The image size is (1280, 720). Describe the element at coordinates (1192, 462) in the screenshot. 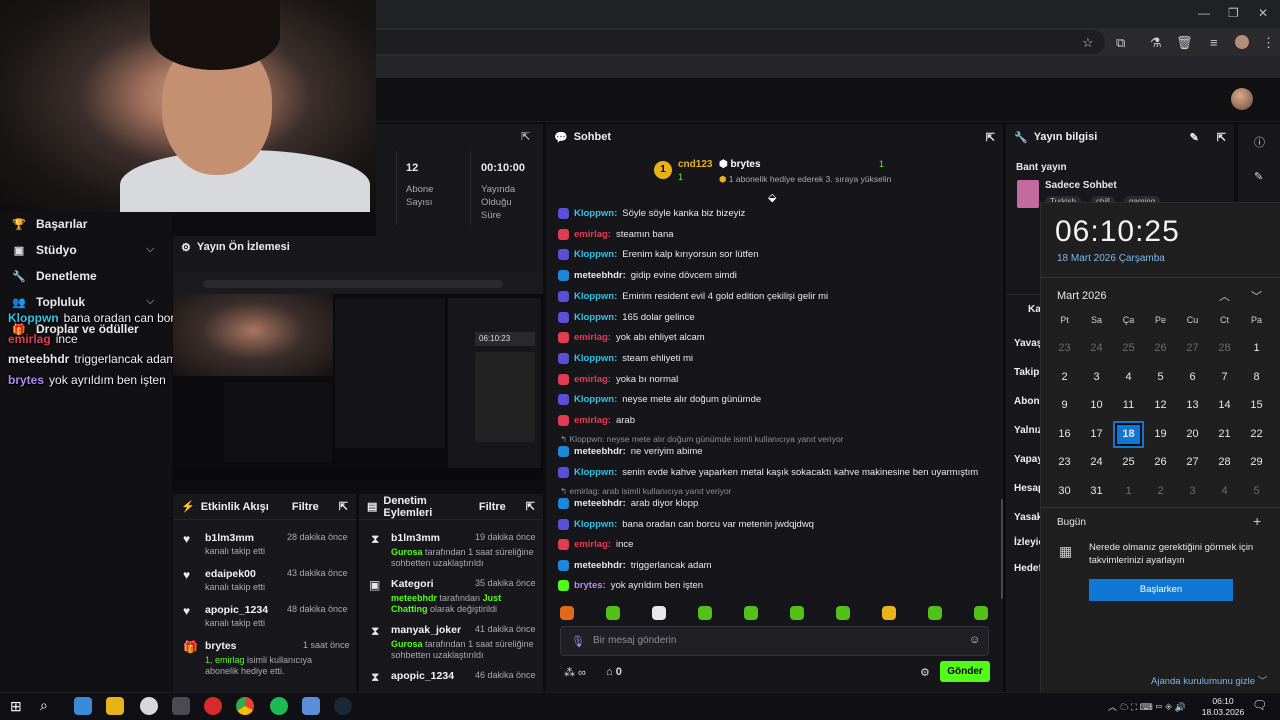

I see `calendar-day: 27` at that location.